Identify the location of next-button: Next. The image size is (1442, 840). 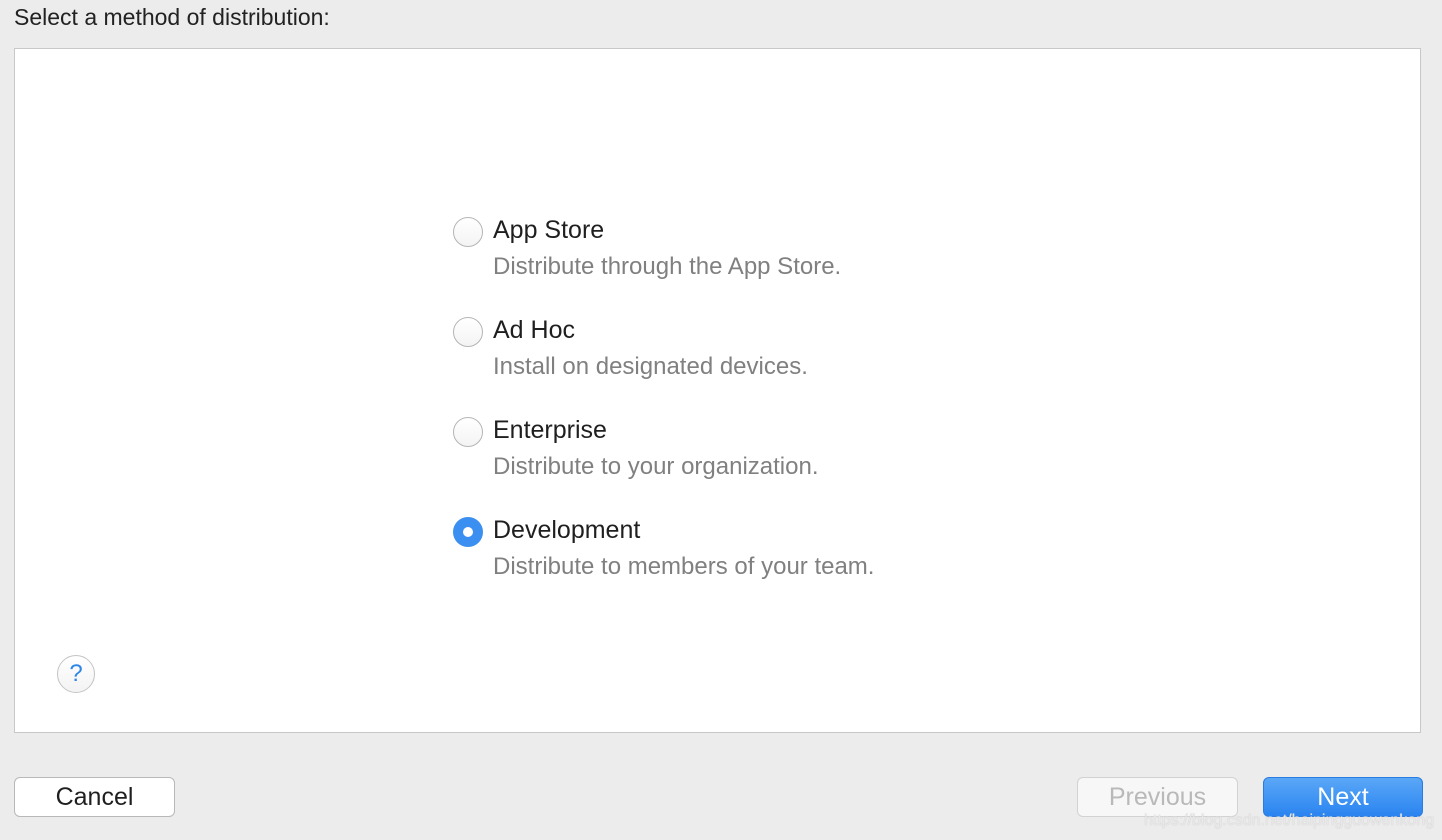
(1343, 797).